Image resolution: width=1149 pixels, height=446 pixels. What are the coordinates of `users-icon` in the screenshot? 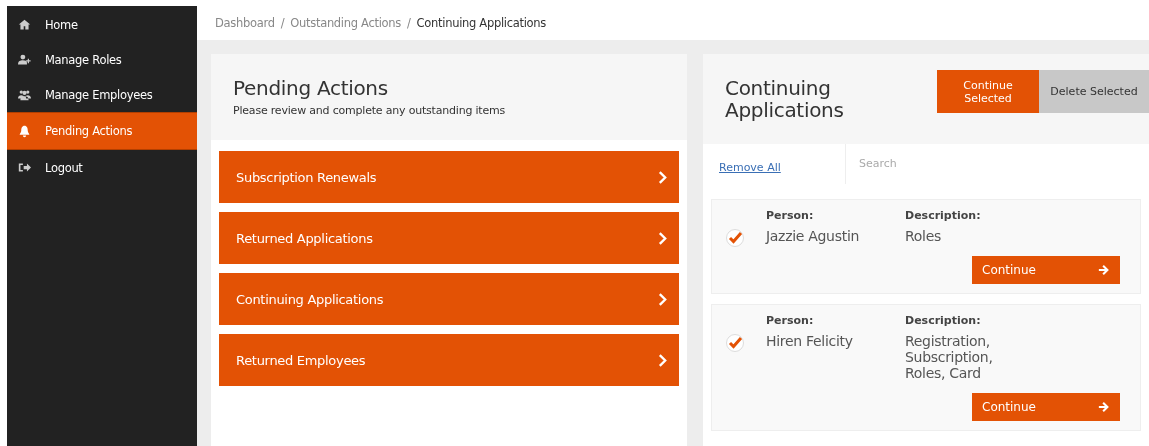 It's located at (24, 94).